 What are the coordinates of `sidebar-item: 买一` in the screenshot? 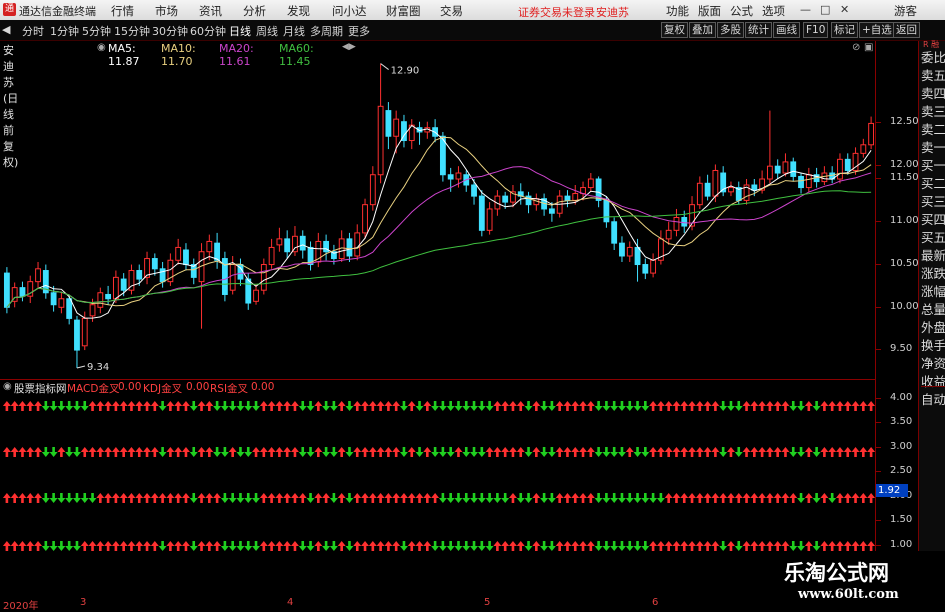 It's located at (933, 164).